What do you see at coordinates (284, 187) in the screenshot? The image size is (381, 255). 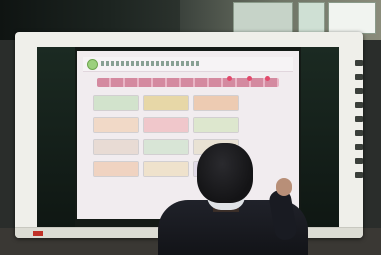 I see `person-hand` at bounding box center [284, 187].